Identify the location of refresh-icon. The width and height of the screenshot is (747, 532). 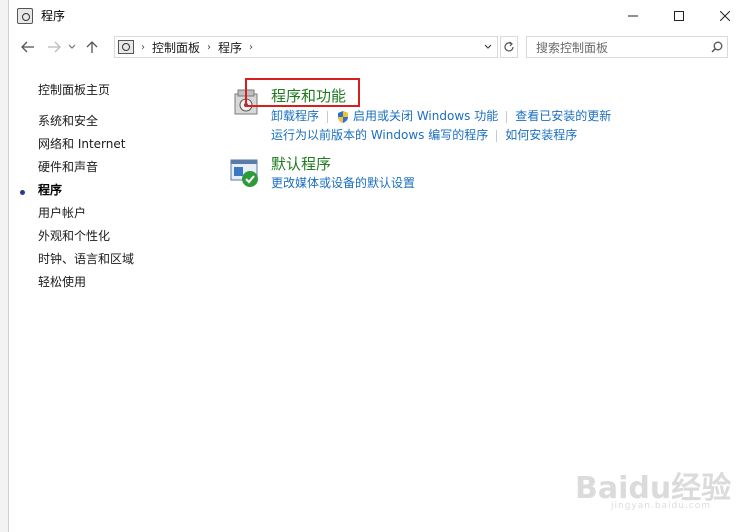
(509, 46).